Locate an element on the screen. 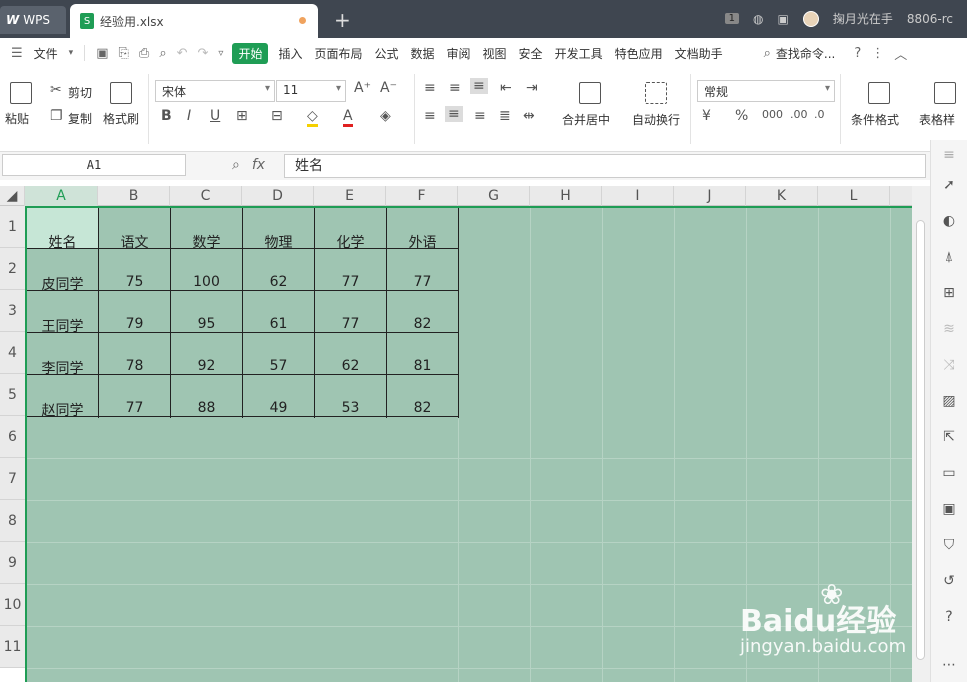 The image size is (967, 682). more-dots-icon: ⋯ is located at coordinates (949, 665).